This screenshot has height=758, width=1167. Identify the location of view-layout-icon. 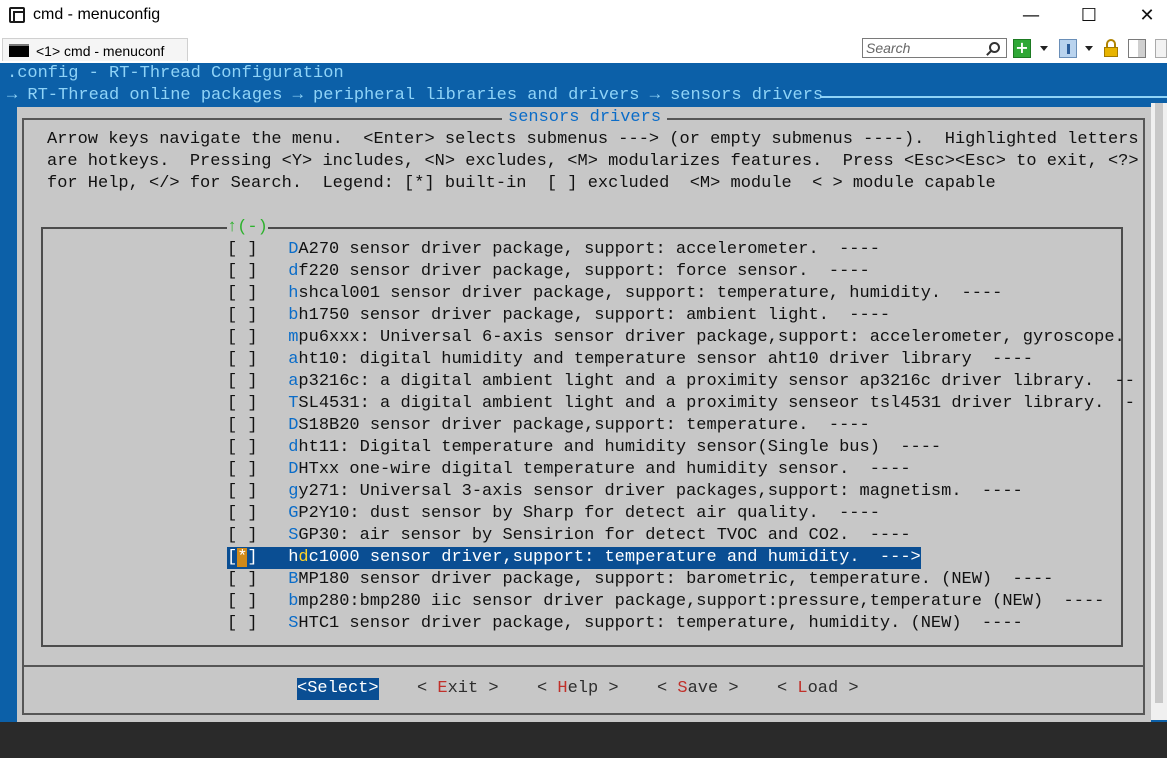
(1068, 48).